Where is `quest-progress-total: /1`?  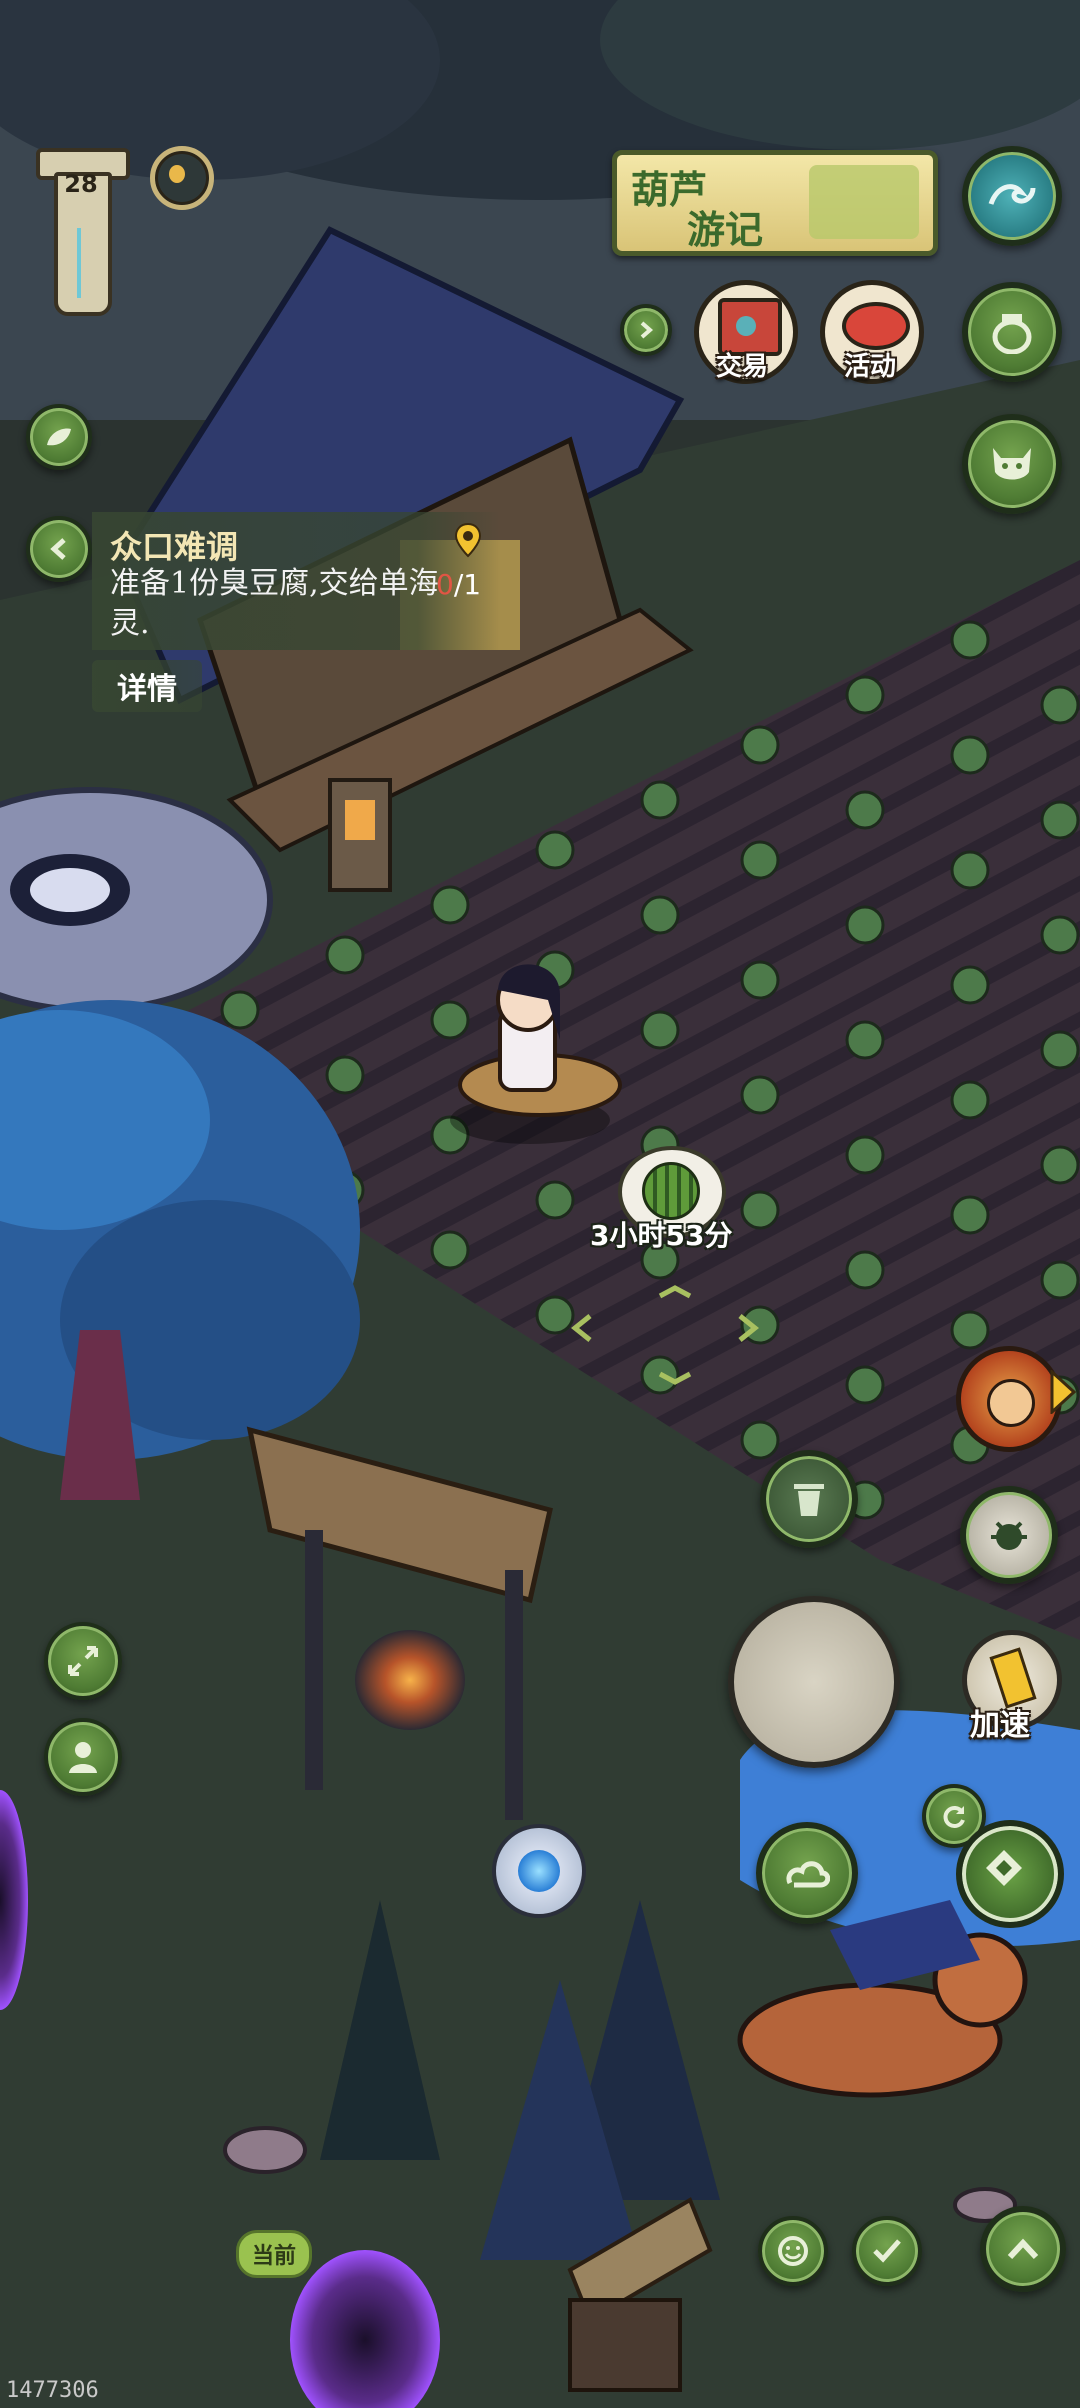 quest-progress-total: /1 is located at coordinates (467, 584).